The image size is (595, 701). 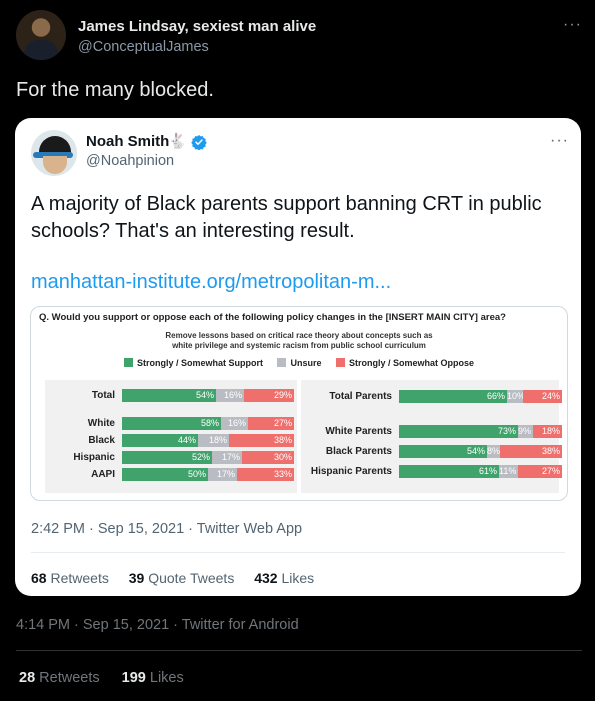 I want to click on bar-segment-support: 66%, so click(x=453, y=396).